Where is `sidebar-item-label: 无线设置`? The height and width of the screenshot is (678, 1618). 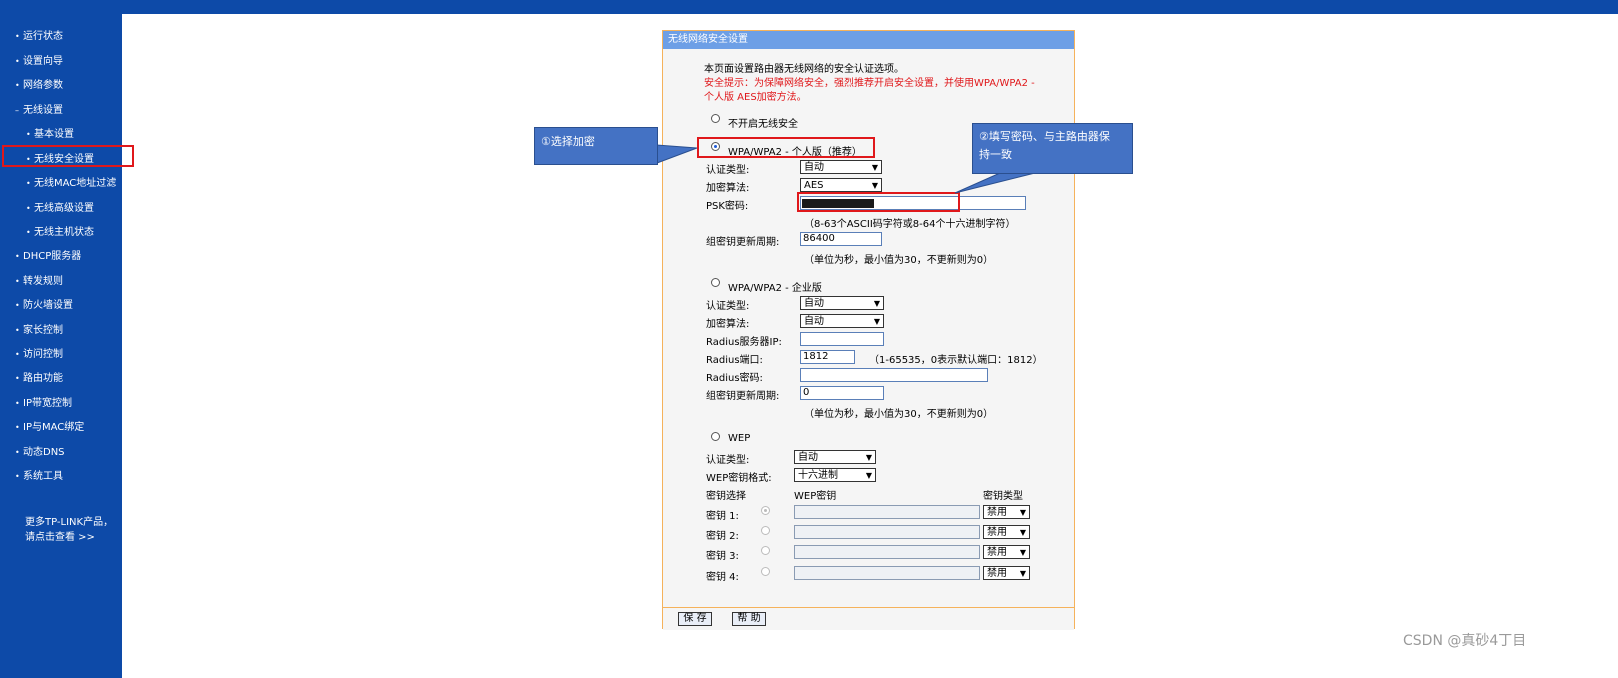
sidebar-item-label: 无线设置 is located at coordinates (43, 110).